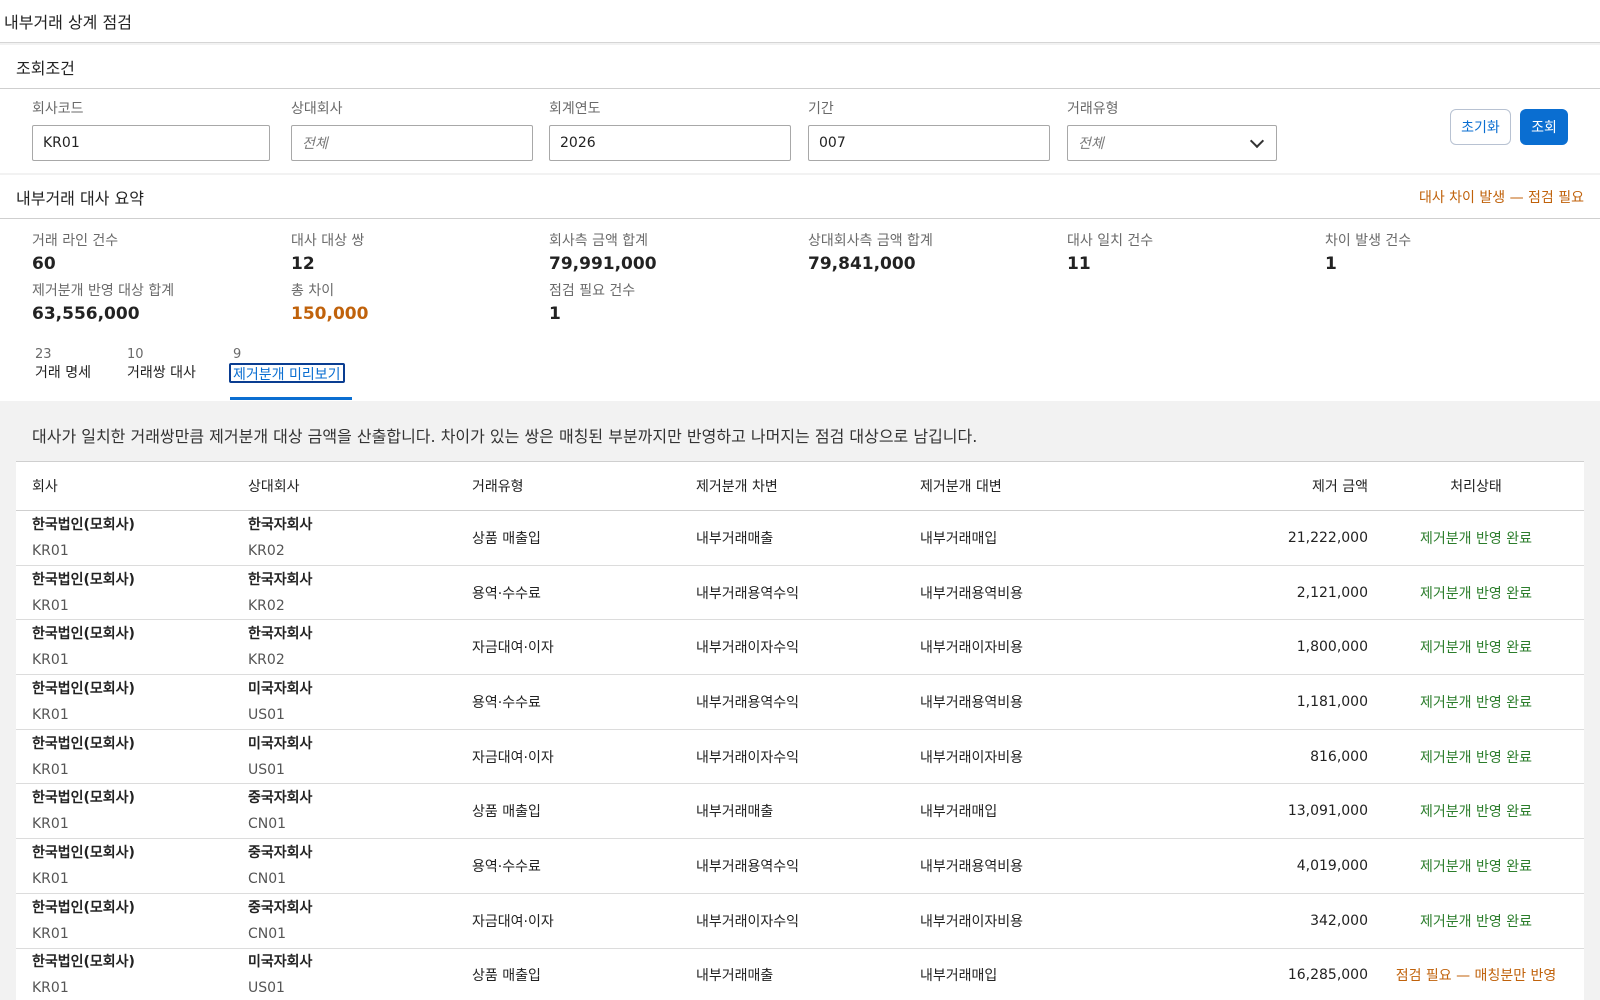  I want to click on fiscal-year-input: 2026, so click(670, 143).